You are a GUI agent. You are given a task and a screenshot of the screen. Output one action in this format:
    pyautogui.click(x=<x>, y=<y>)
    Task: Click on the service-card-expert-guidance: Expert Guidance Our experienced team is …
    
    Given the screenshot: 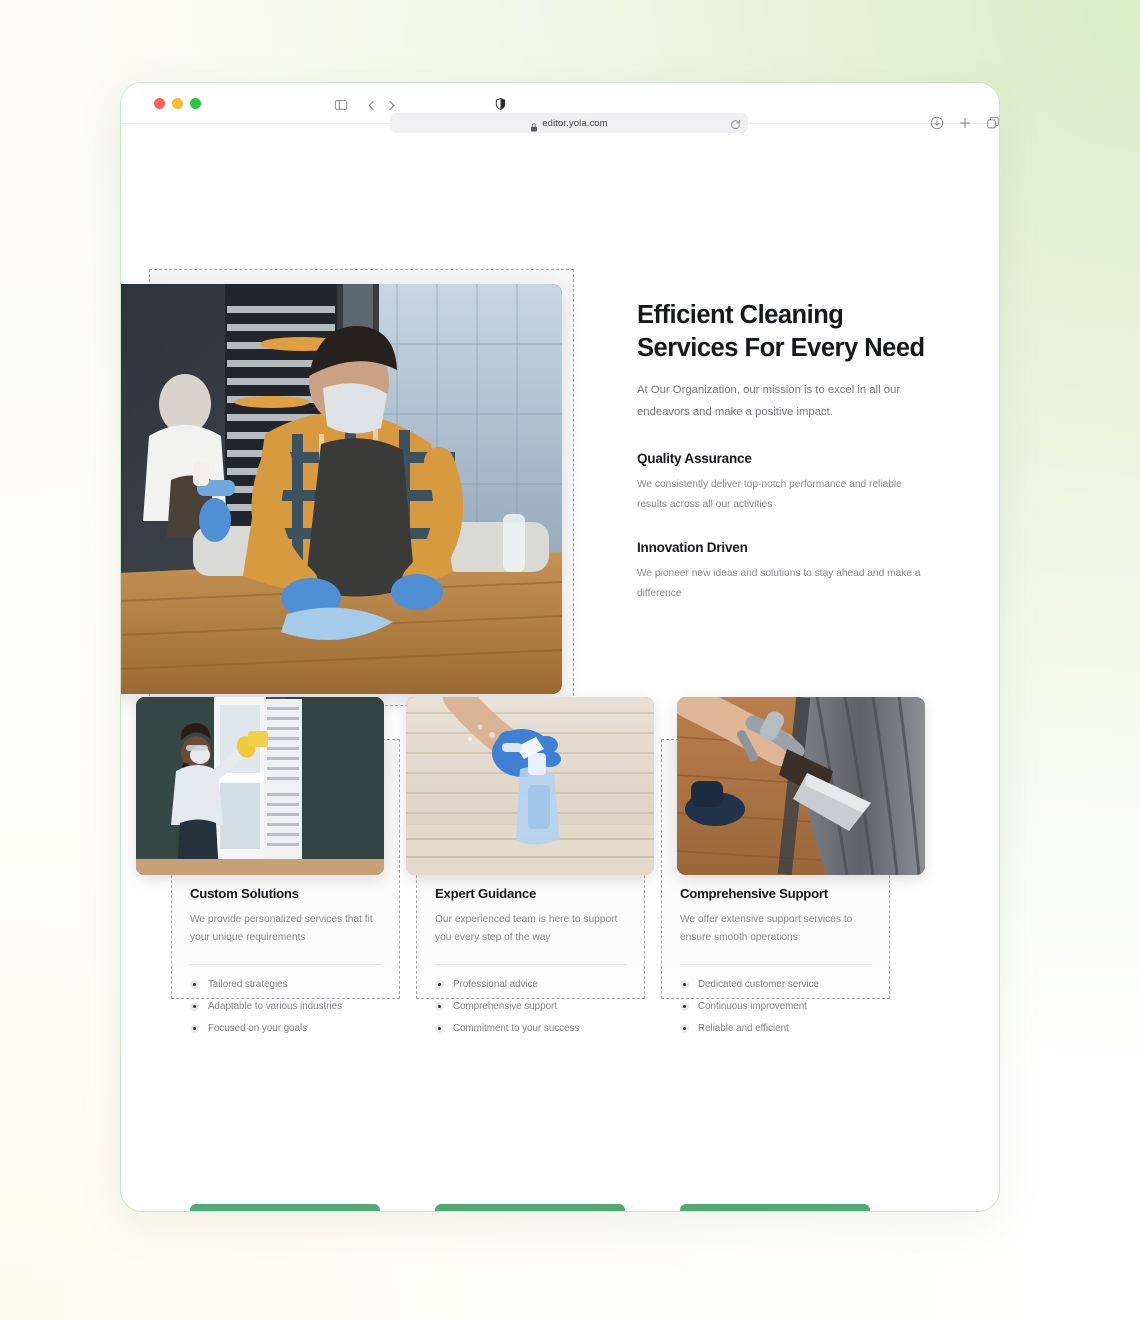 What is the action you would take?
    pyautogui.click(x=530, y=954)
    